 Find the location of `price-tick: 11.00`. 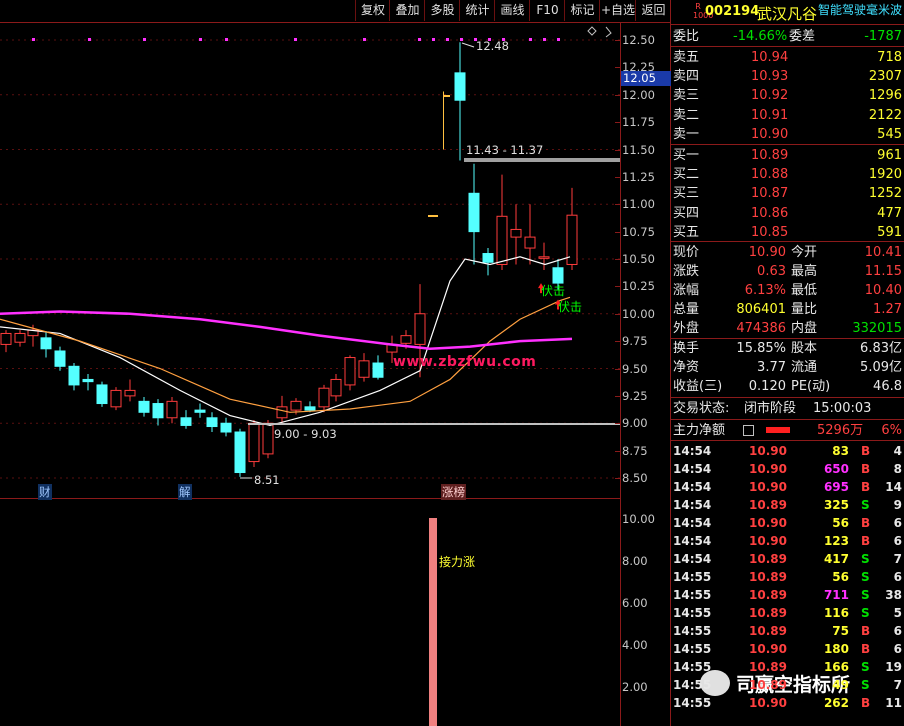

price-tick: 11.00 is located at coordinates (638, 204).